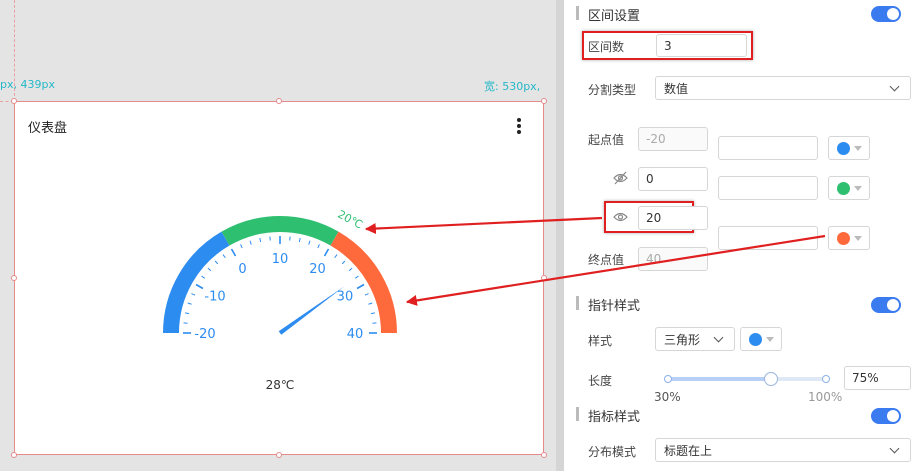  I want to click on annotation-arrow-color, so click(615, 270).